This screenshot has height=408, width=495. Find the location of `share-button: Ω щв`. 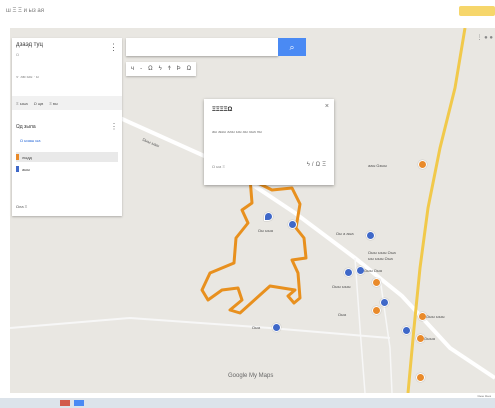

share-button: Ω щв is located at coordinates (39, 103).